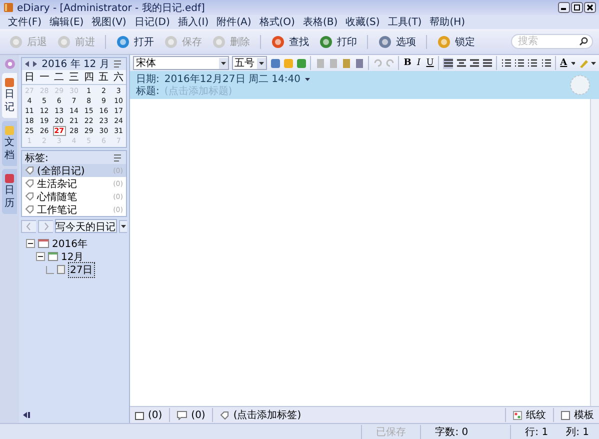 The image size is (599, 439). What do you see at coordinates (43, 243) in the screenshot?
I see `calendar-icon` at bounding box center [43, 243].